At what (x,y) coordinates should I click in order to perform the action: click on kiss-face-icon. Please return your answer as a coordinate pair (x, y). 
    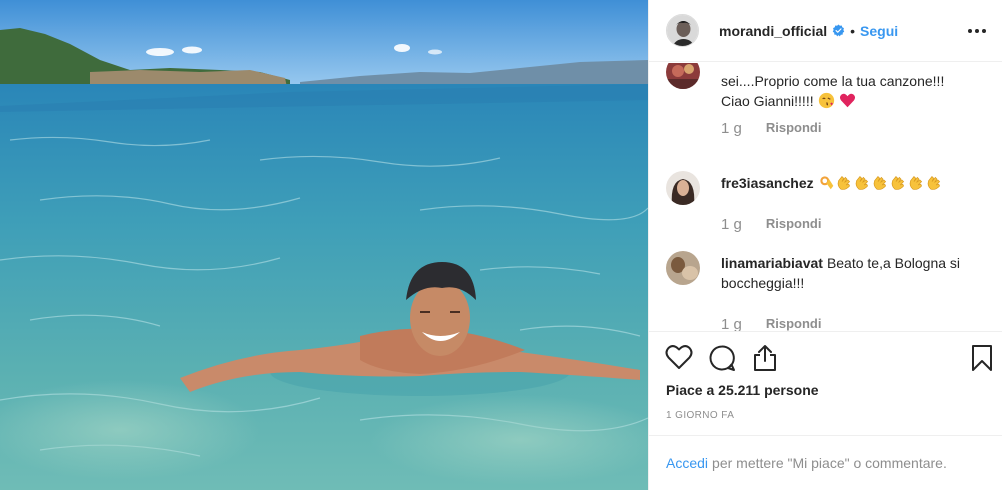
    Looking at the image, I should click on (826, 103).